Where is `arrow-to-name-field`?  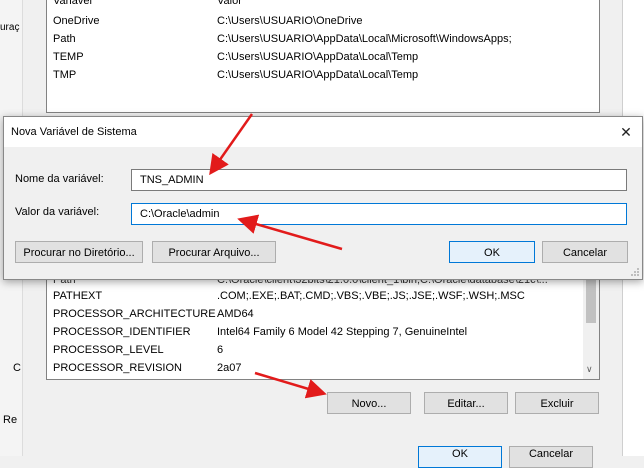
arrow-to-name-field is located at coordinates (231, 144).